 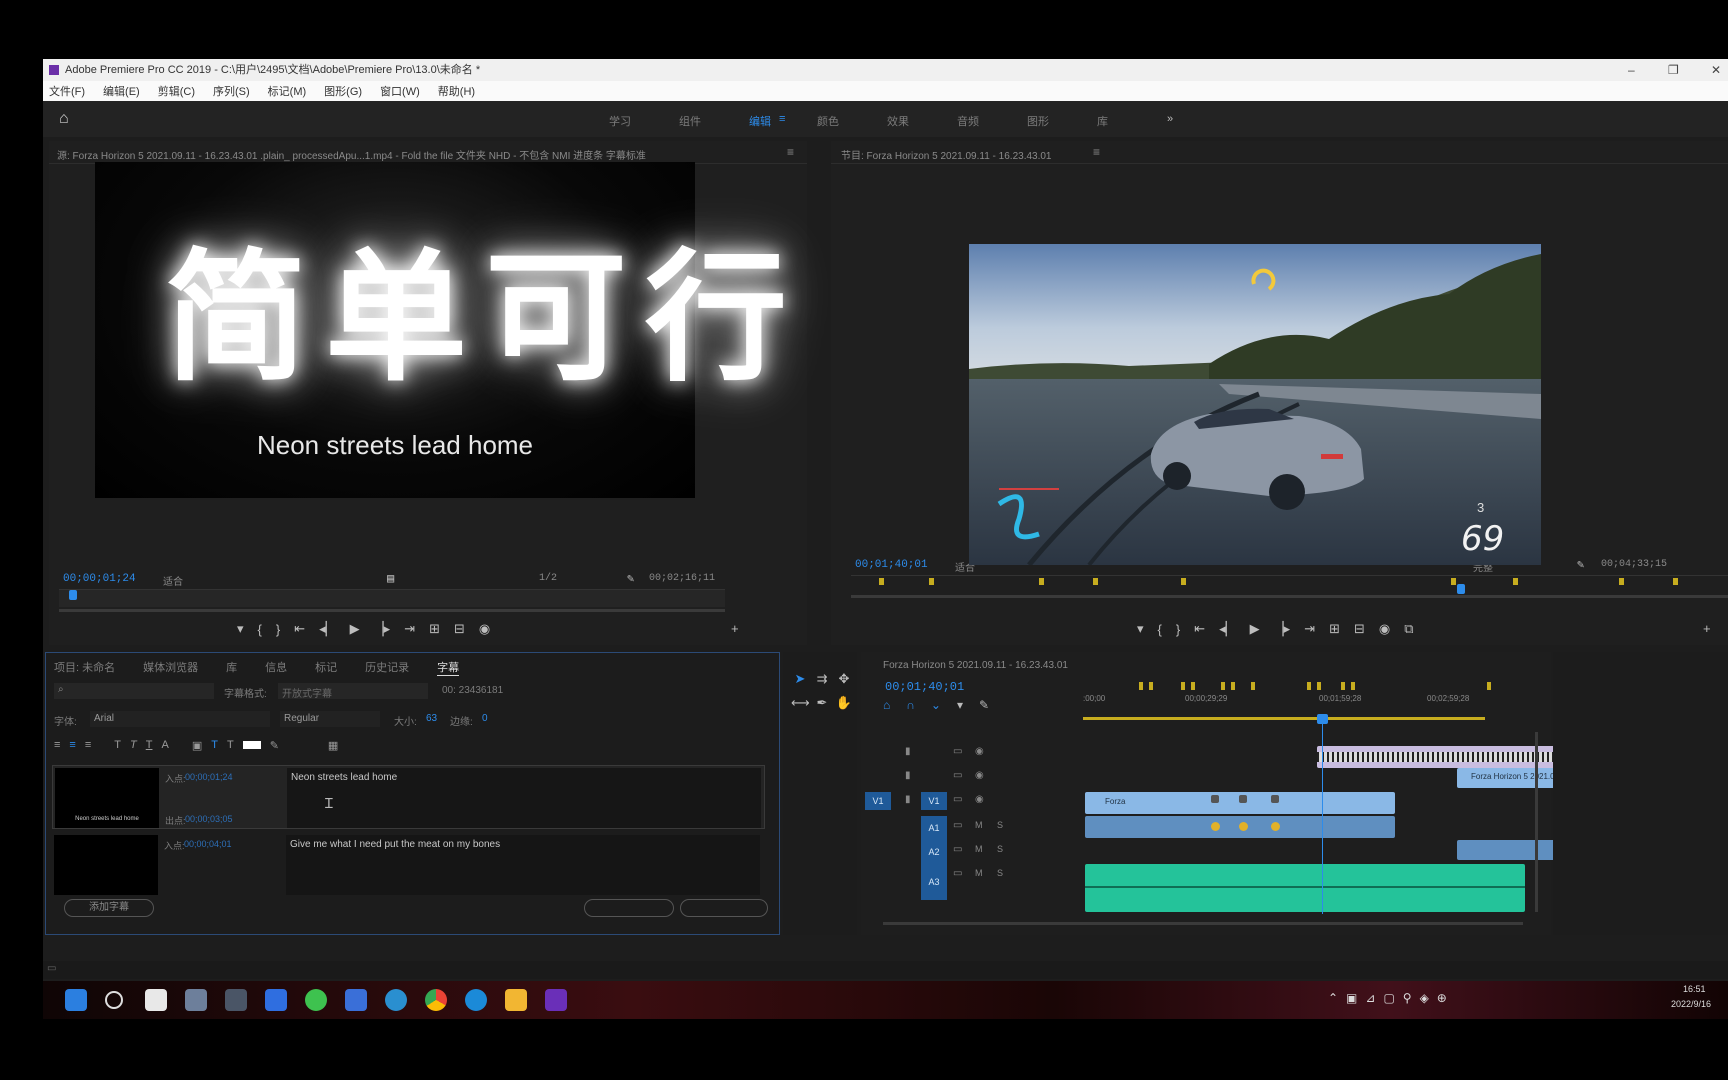 What do you see at coordinates (326, 667) in the screenshot?
I see `tab-markers: 标记` at bounding box center [326, 667].